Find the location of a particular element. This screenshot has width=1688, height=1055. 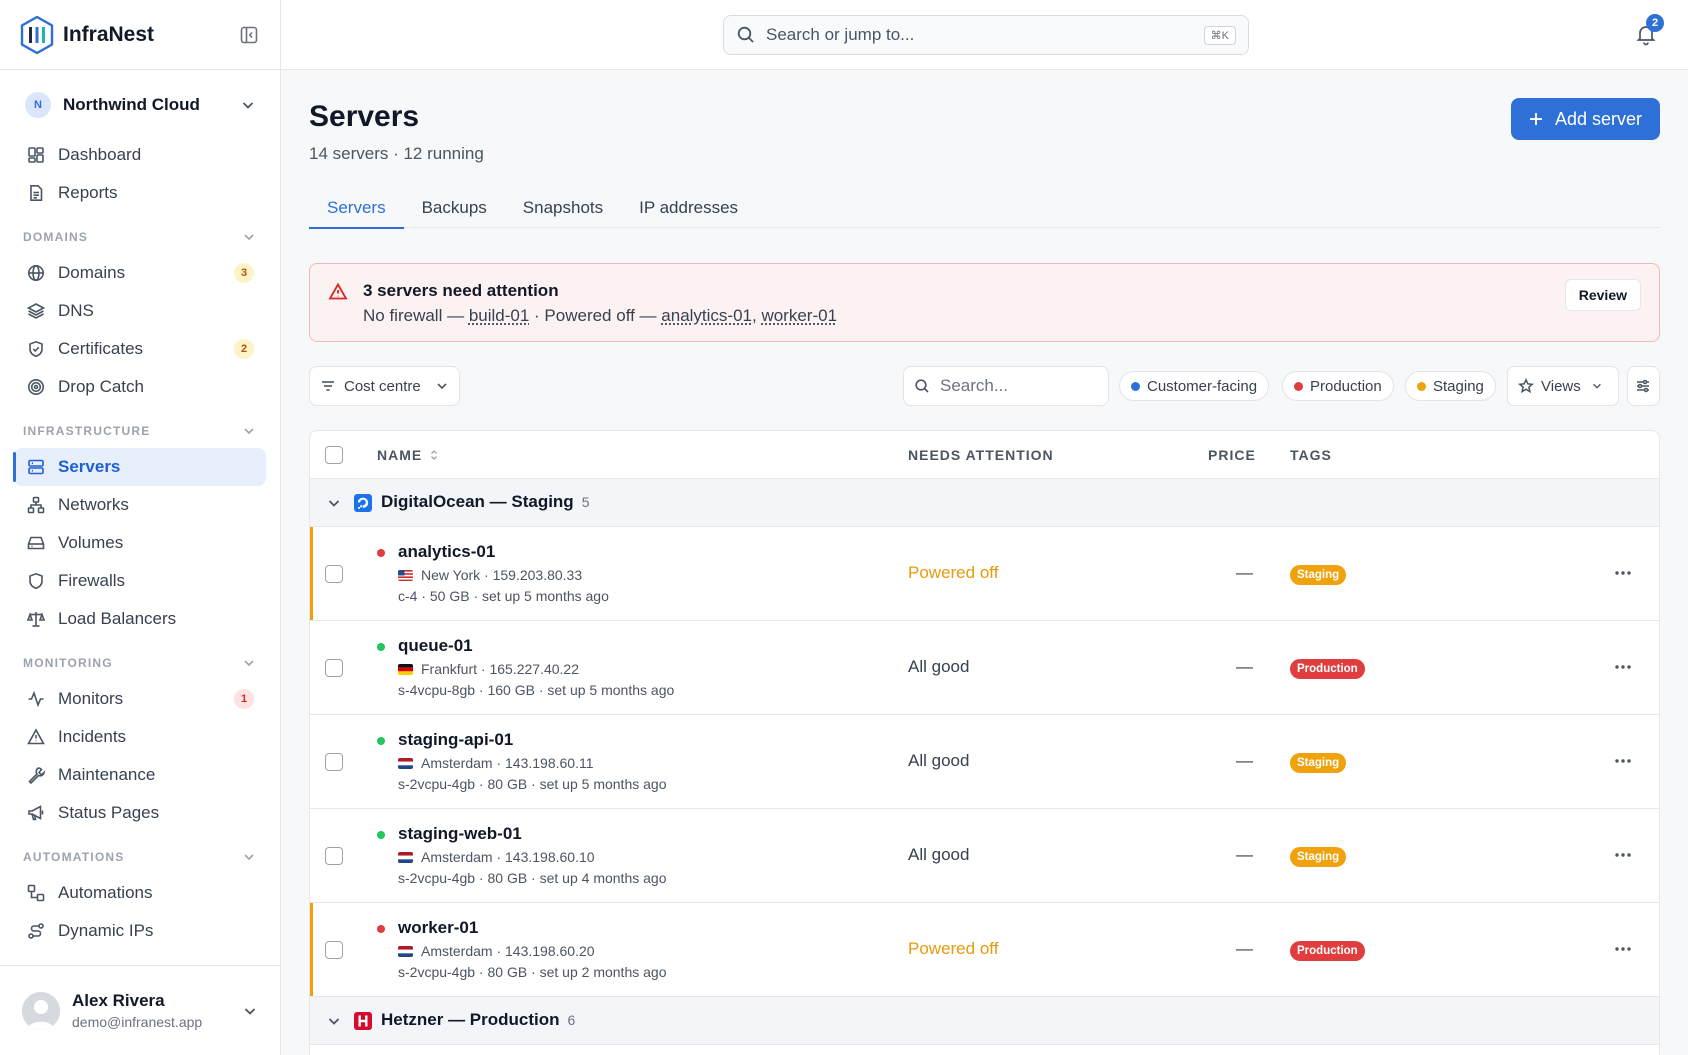

sidebar-item-dynamic-ips: Dynamic IPs is located at coordinates (140, 931).